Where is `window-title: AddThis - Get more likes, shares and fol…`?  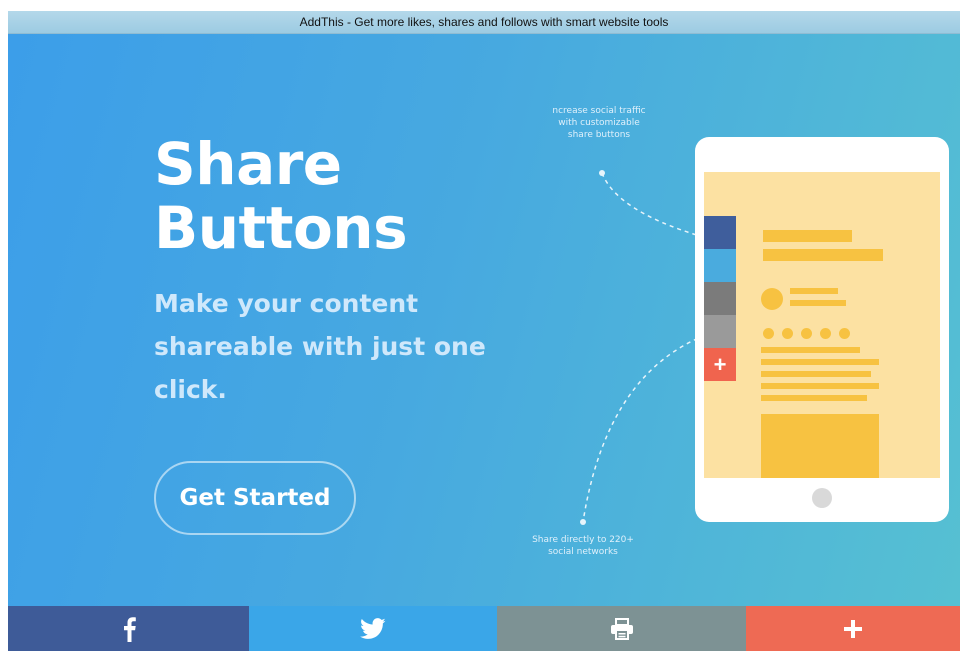 window-title: AddThis - Get more likes, shares and fol… is located at coordinates (484, 22).